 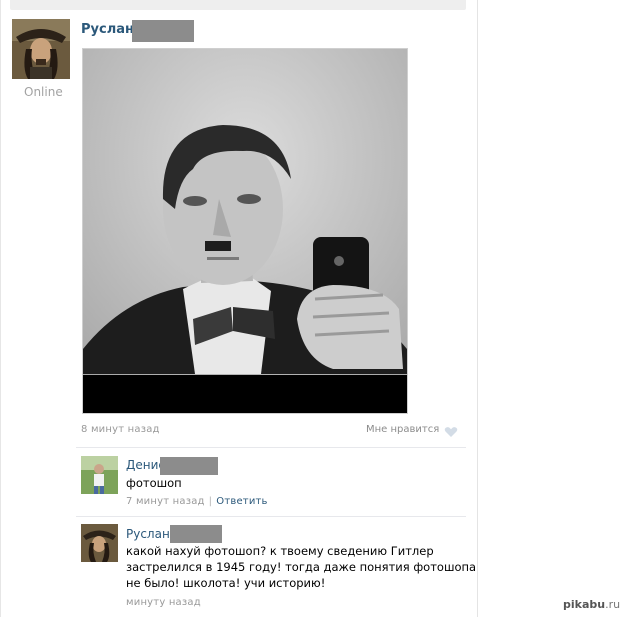 I want to click on online-status: Online, so click(x=43, y=92).